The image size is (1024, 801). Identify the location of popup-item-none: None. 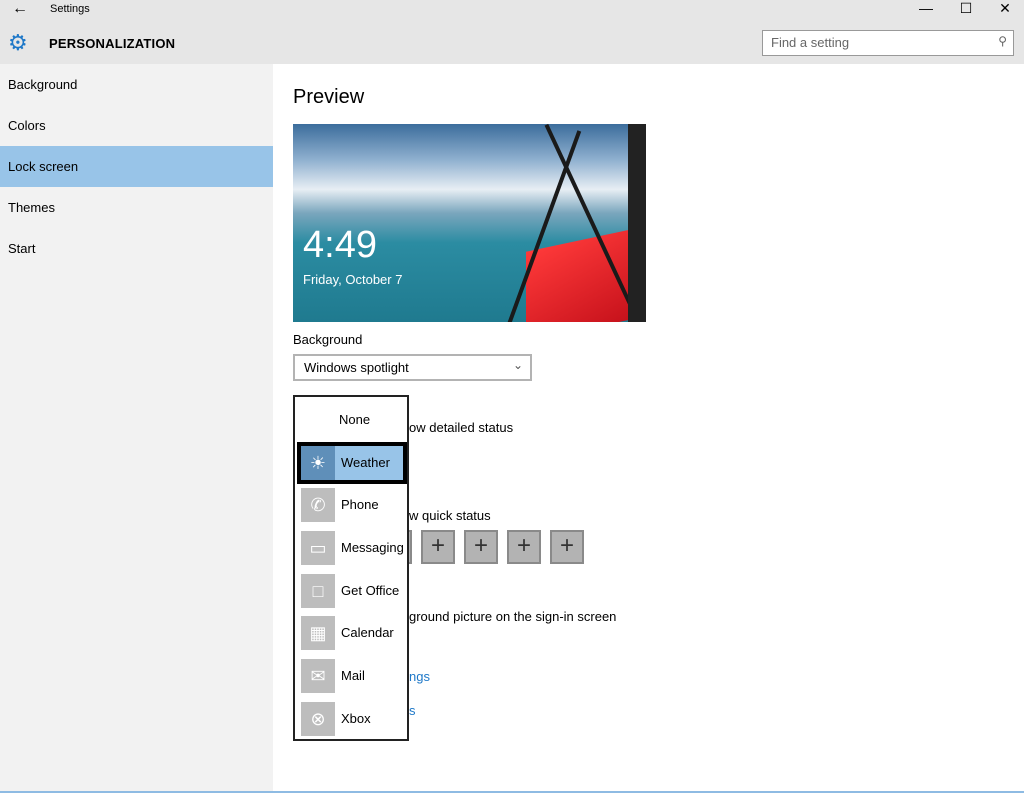
(352, 420).